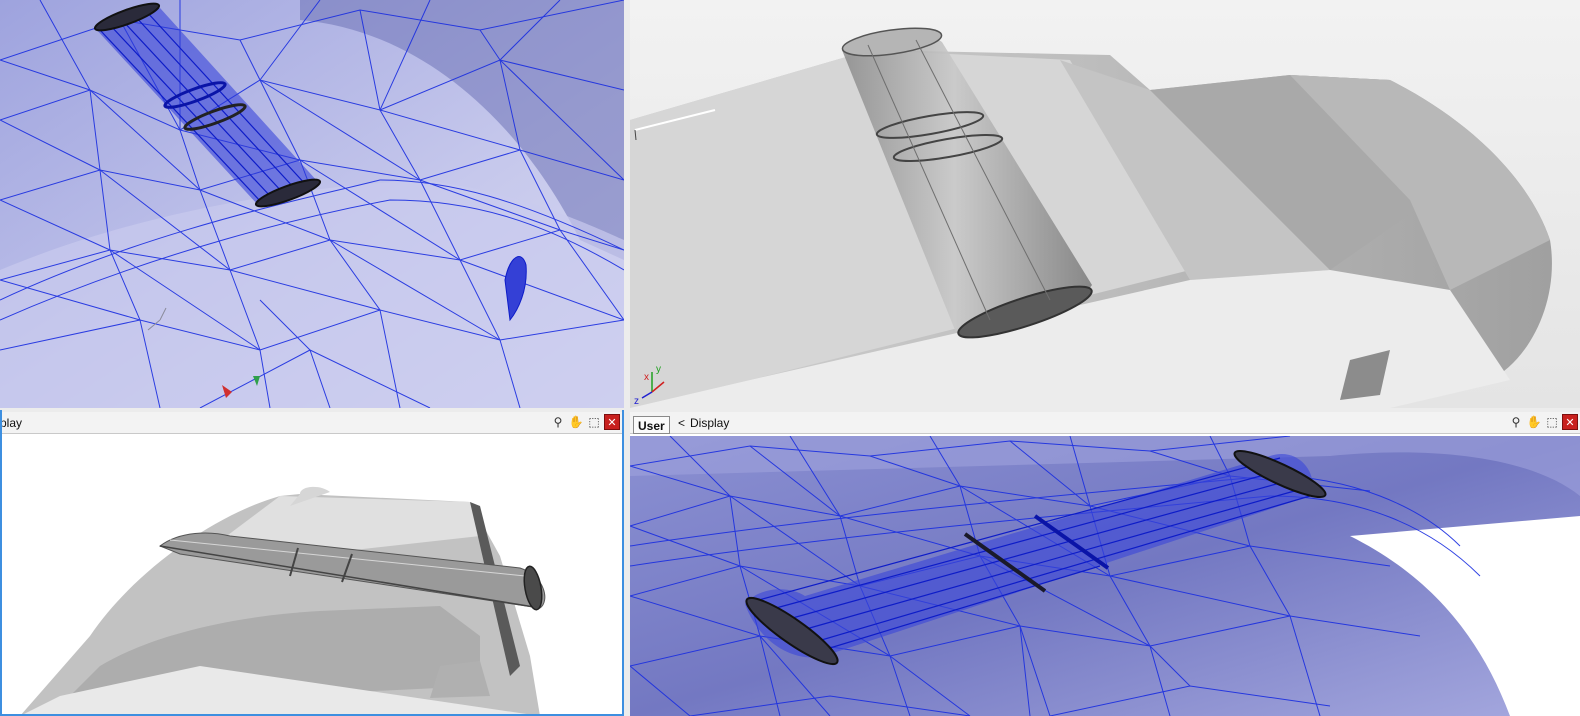  What do you see at coordinates (658, 369) in the screenshot?
I see `axis-y-label: y` at bounding box center [658, 369].